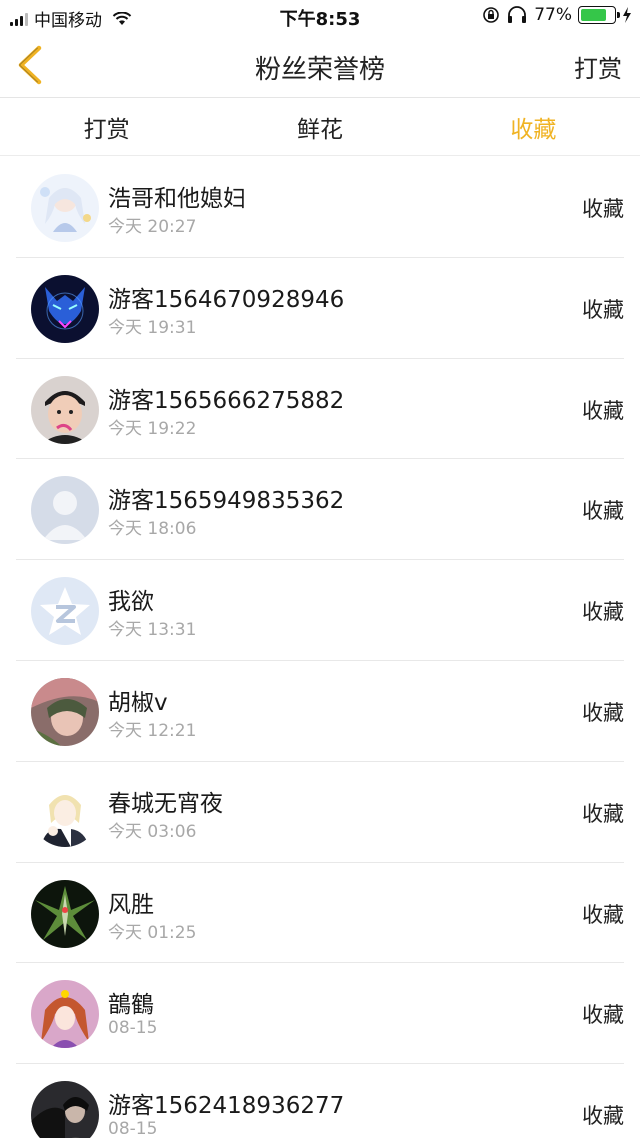 This screenshot has height=1138, width=640. Describe the element at coordinates (491, 15) in the screenshot. I see `rotation-lock-icon` at that location.